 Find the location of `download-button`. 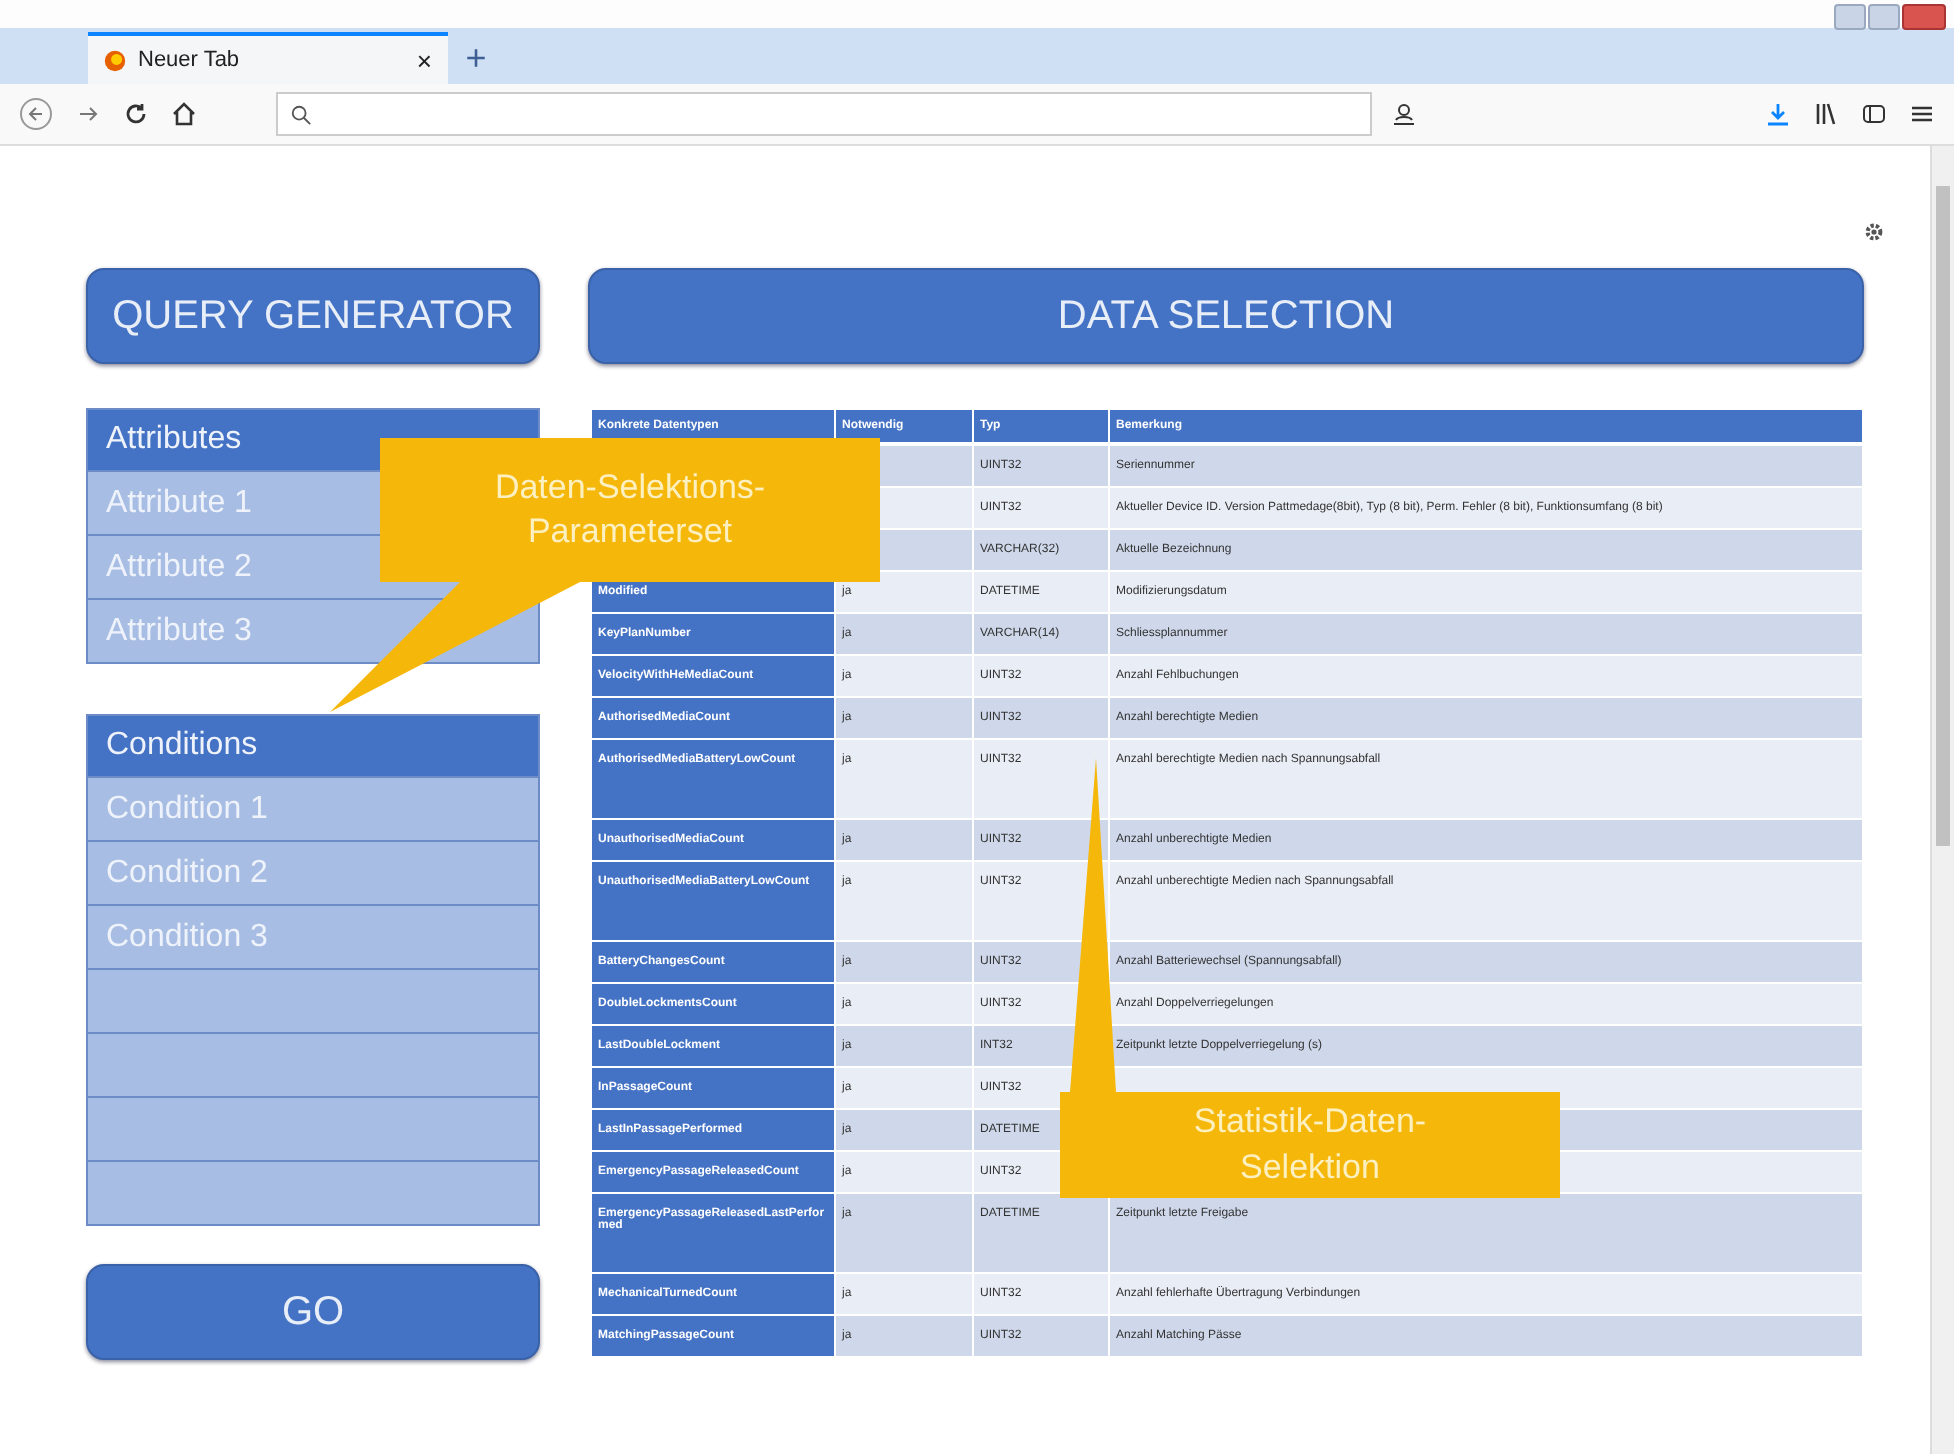

download-button is located at coordinates (1778, 114).